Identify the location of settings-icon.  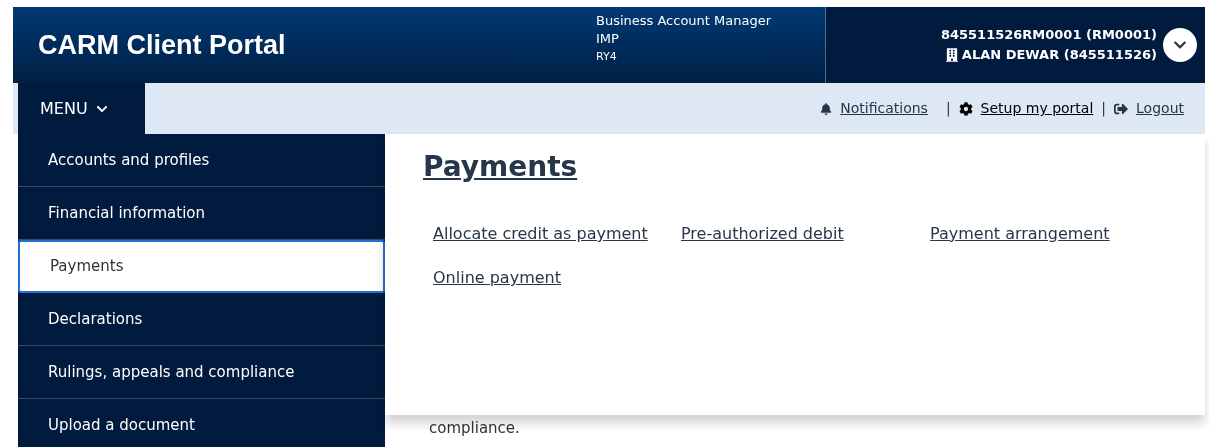
(965, 108).